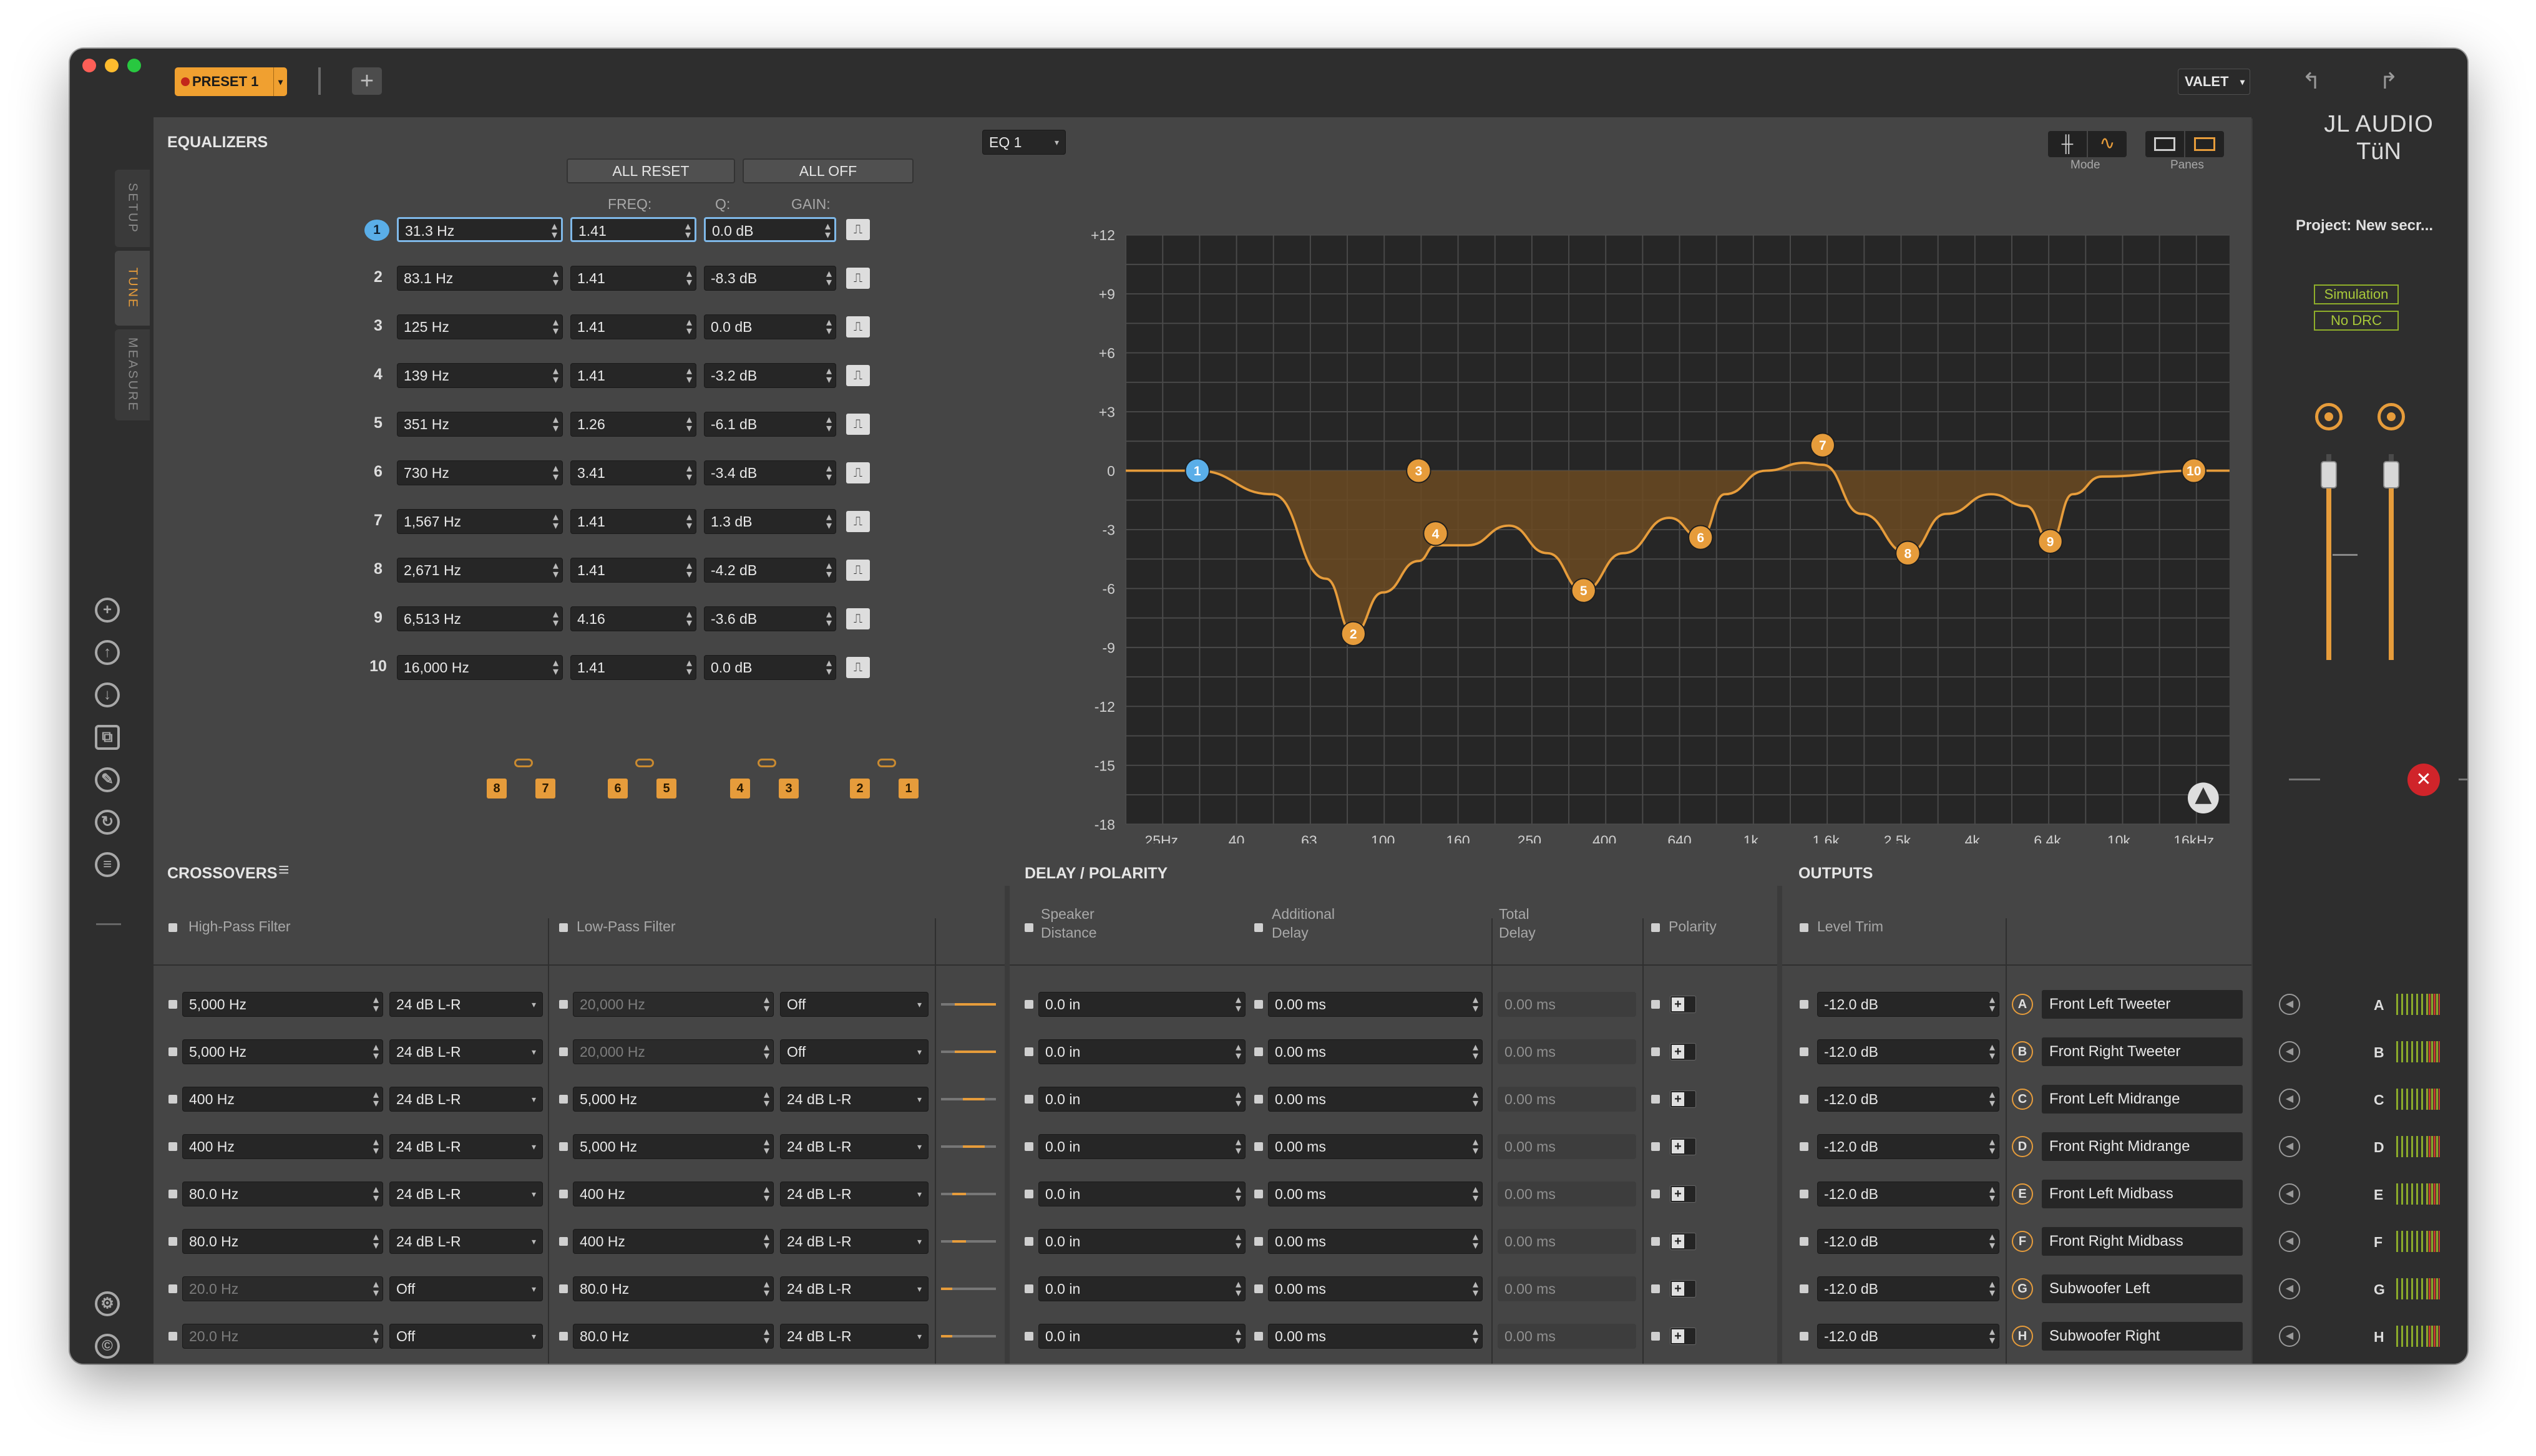 The height and width of the screenshot is (1456, 2536). What do you see at coordinates (2142, 1194) in the screenshot?
I see `channel-name-field: Front Left Midbass` at bounding box center [2142, 1194].